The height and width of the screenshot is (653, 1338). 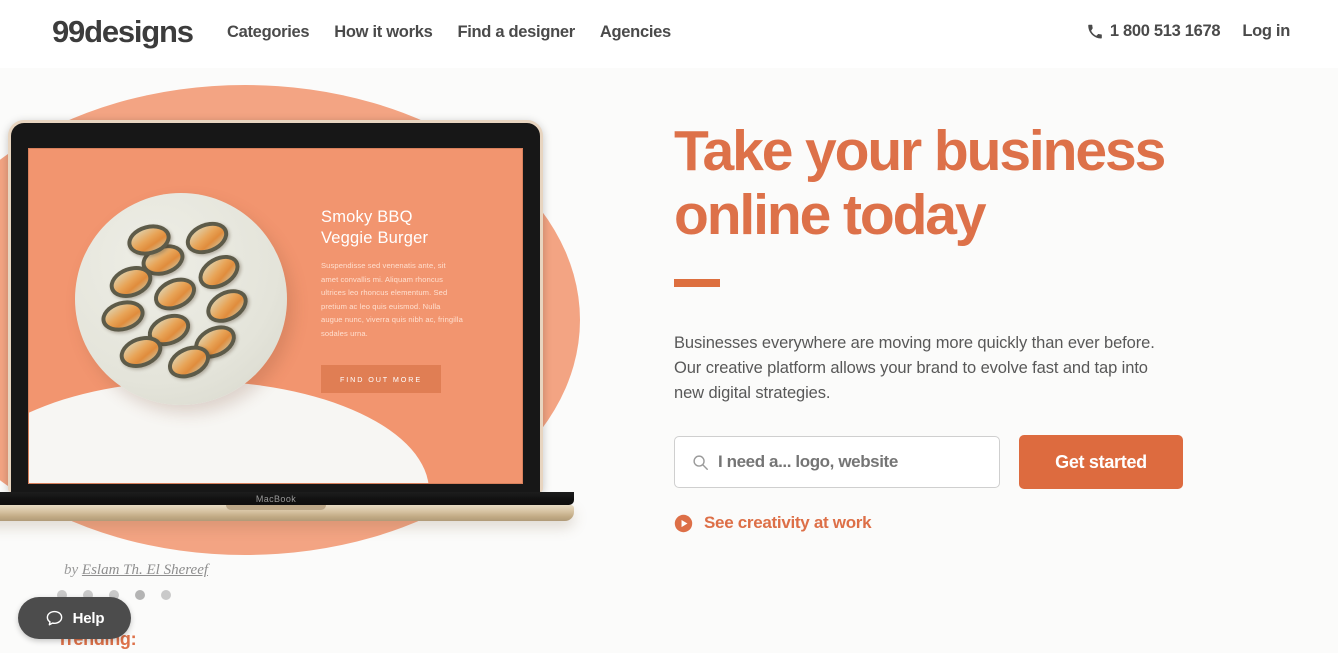 What do you see at coordinates (1095, 31) in the screenshot?
I see `phone-icon` at bounding box center [1095, 31].